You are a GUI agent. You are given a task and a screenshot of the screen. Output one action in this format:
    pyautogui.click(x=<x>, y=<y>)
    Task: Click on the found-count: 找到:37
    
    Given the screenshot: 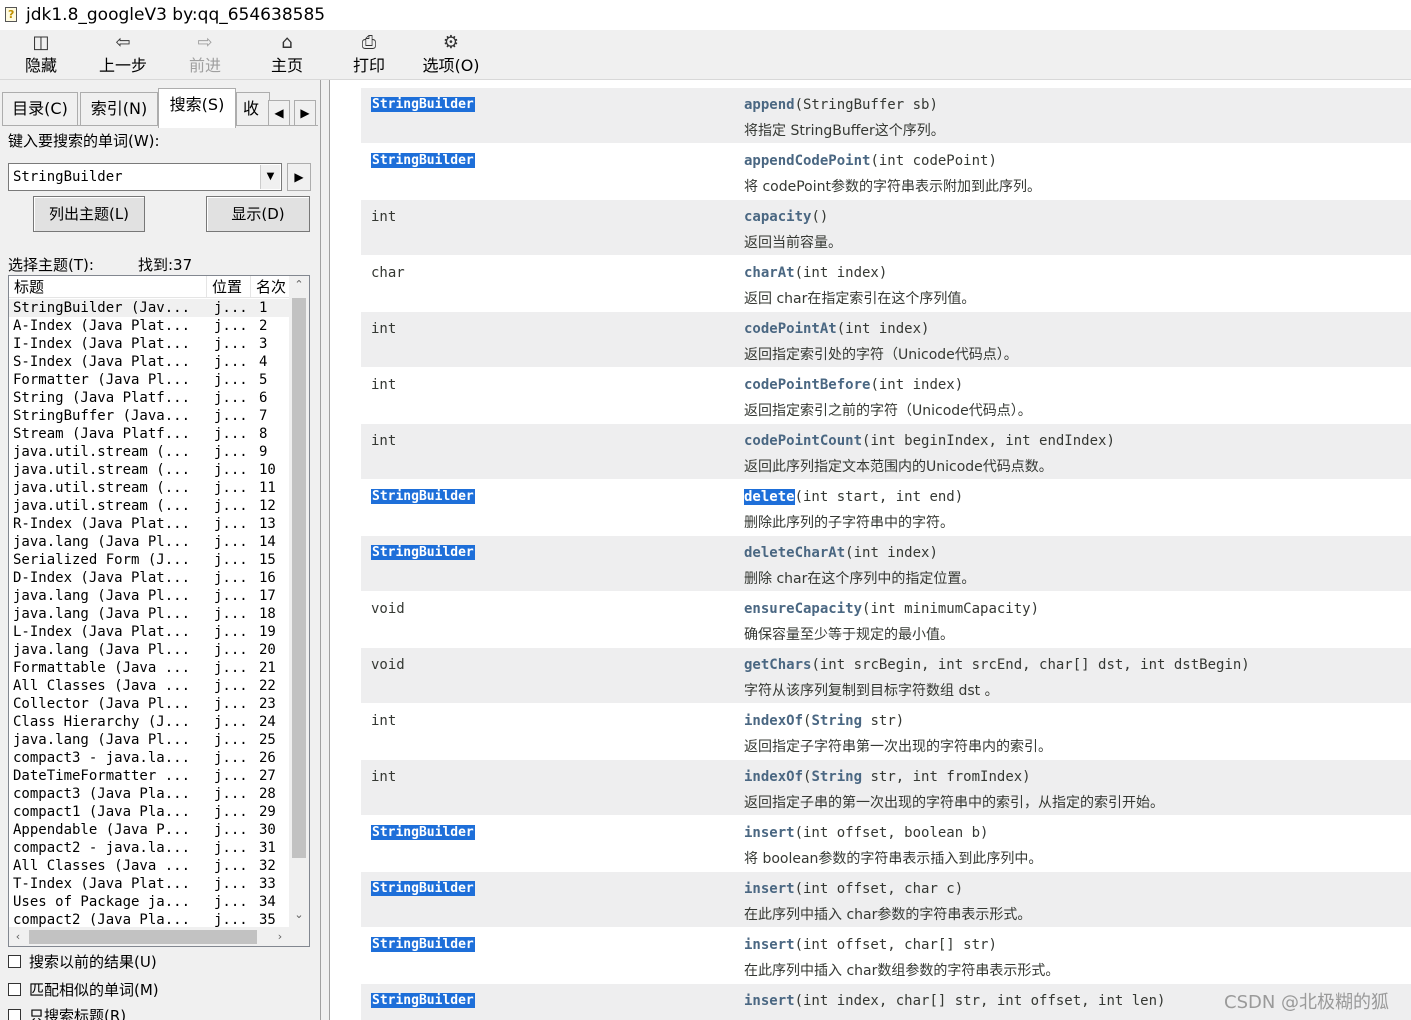 What is the action you would take?
    pyautogui.click(x=165, y=265)
    